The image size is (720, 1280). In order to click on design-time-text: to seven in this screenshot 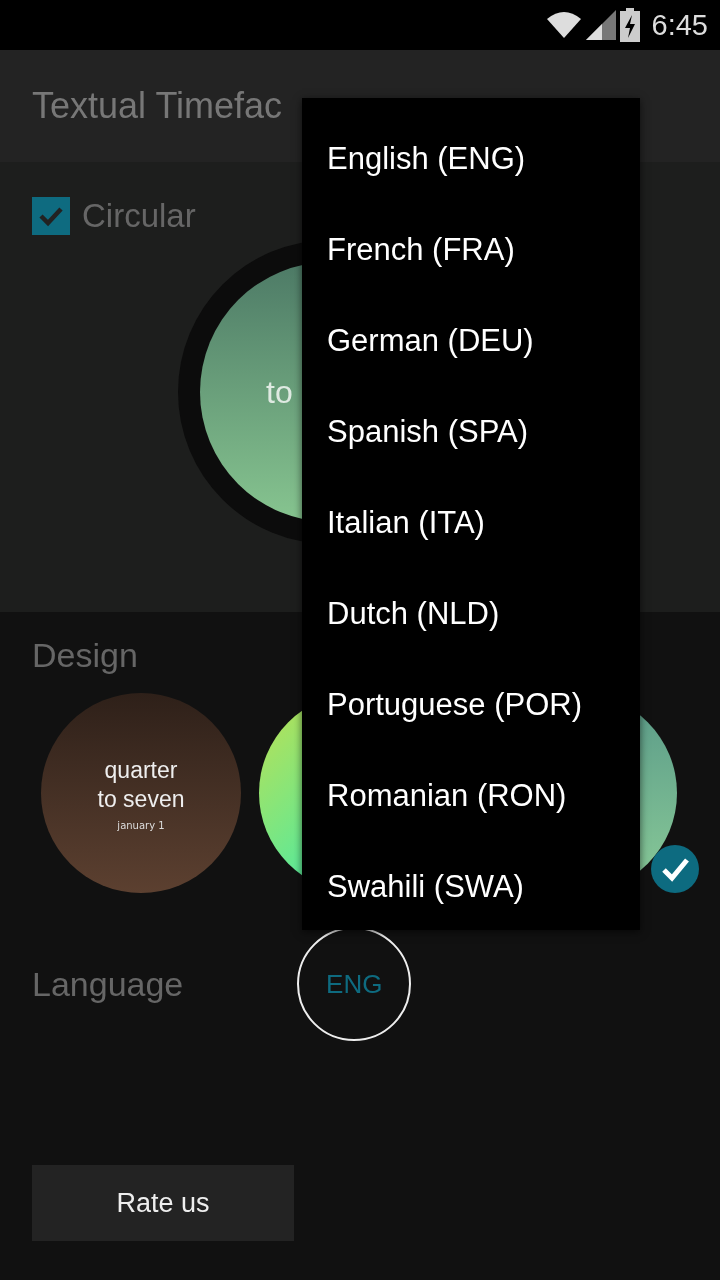, I will do `click(141, 799)`.